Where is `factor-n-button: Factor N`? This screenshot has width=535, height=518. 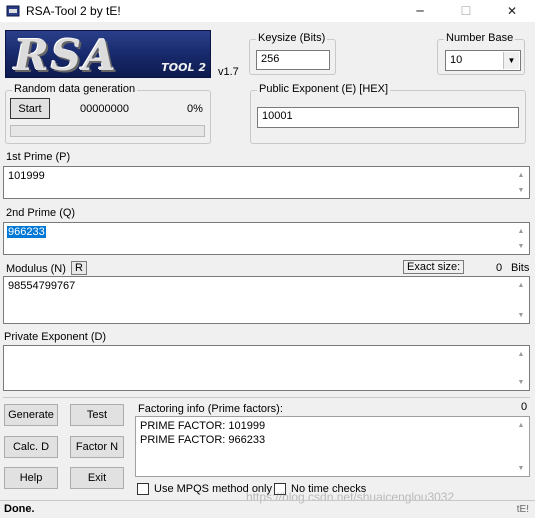 factor-n-button: Factor N is located at coordinates (97, 447).